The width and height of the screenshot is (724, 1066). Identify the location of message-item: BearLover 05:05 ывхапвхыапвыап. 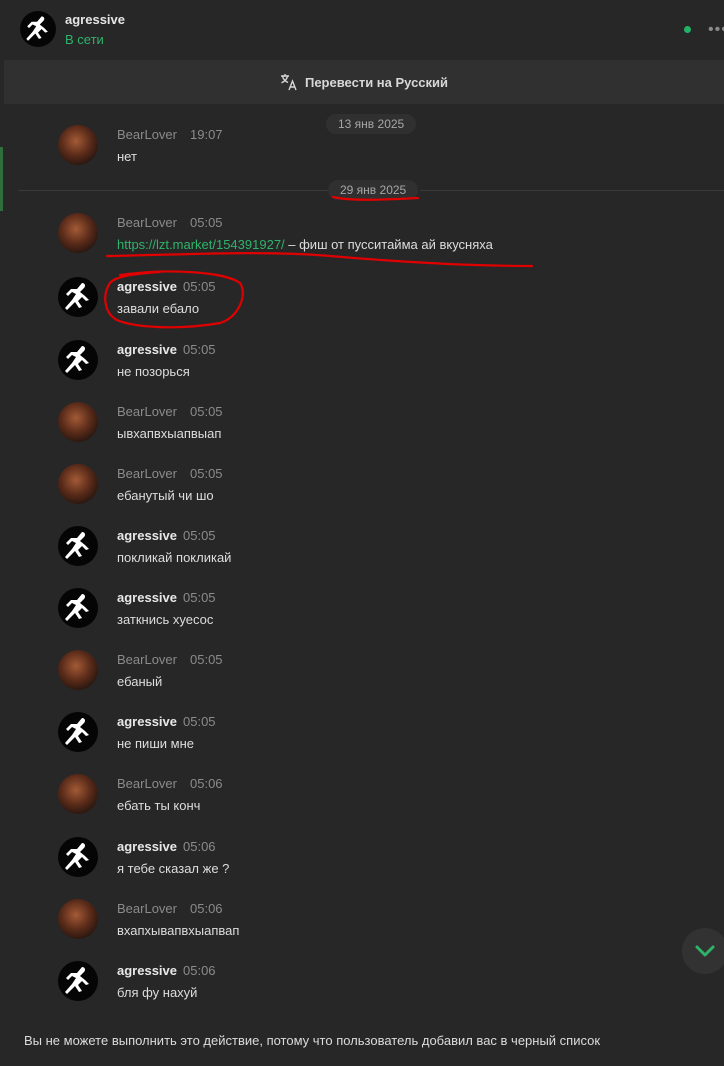
(362, 430).